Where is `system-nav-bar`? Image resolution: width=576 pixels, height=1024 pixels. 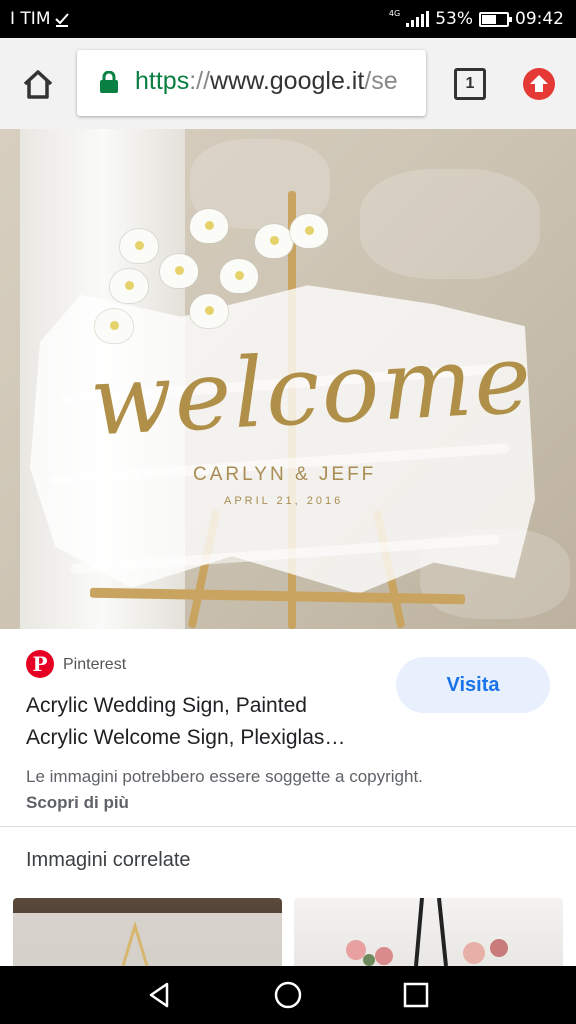
system-nav-bar is located at coordinates (288, 995).